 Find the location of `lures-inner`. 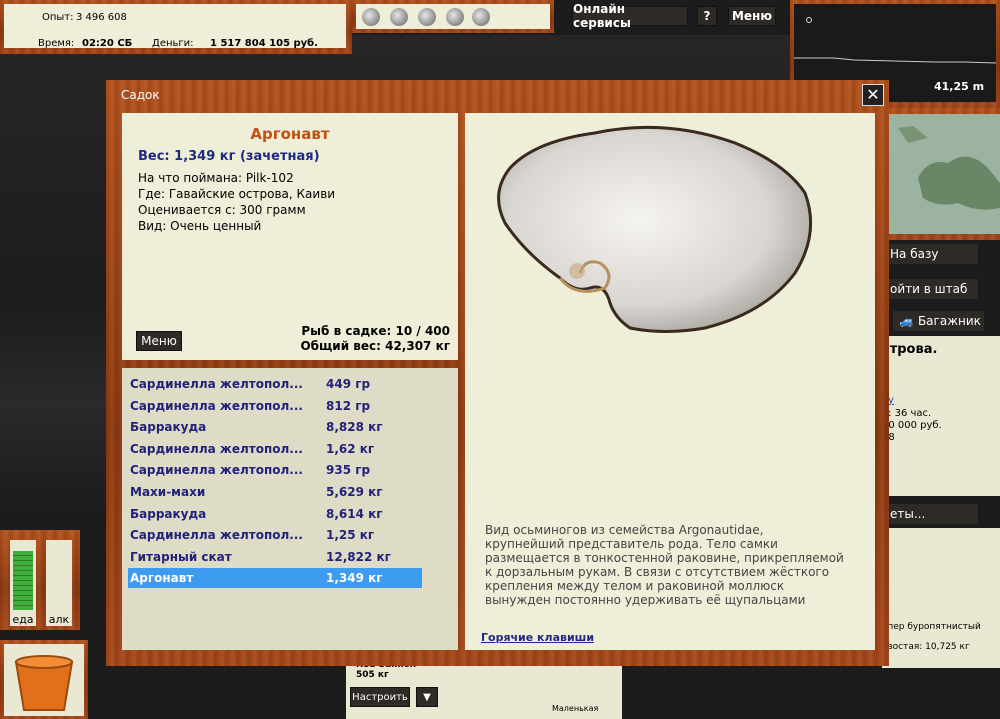

lures-inner is located at coordinates (453, 16).